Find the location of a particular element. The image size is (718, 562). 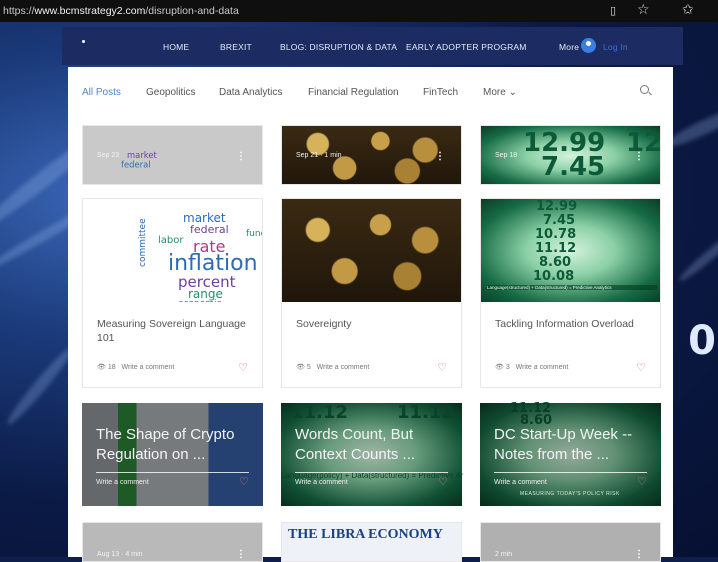

nav-brexit: BREXIT is located at coordinates (236, 47).